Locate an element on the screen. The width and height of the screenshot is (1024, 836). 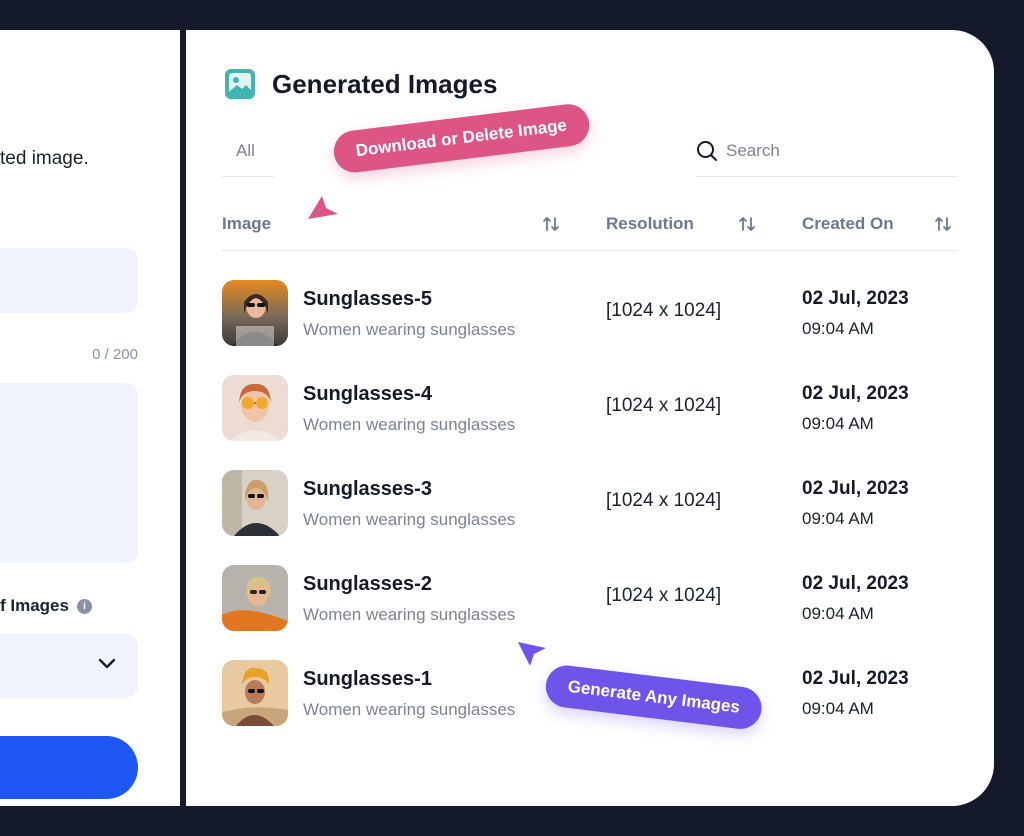
search-box is located at coordinates (827, 151).